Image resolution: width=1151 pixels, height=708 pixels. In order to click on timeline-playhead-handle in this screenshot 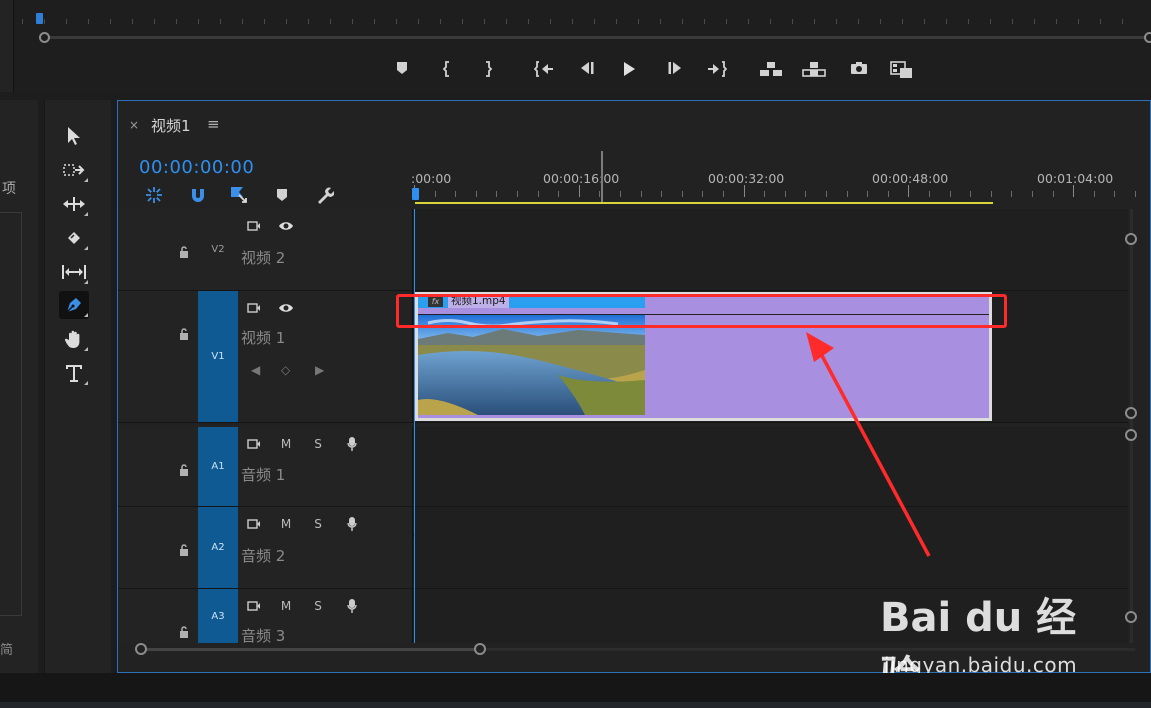, I will do `click(415, 194)`.